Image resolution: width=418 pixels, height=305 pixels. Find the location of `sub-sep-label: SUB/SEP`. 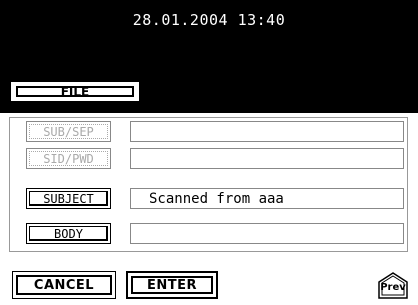

sub-sep-label: SUB/SEP is located at coordinates (68, 131).